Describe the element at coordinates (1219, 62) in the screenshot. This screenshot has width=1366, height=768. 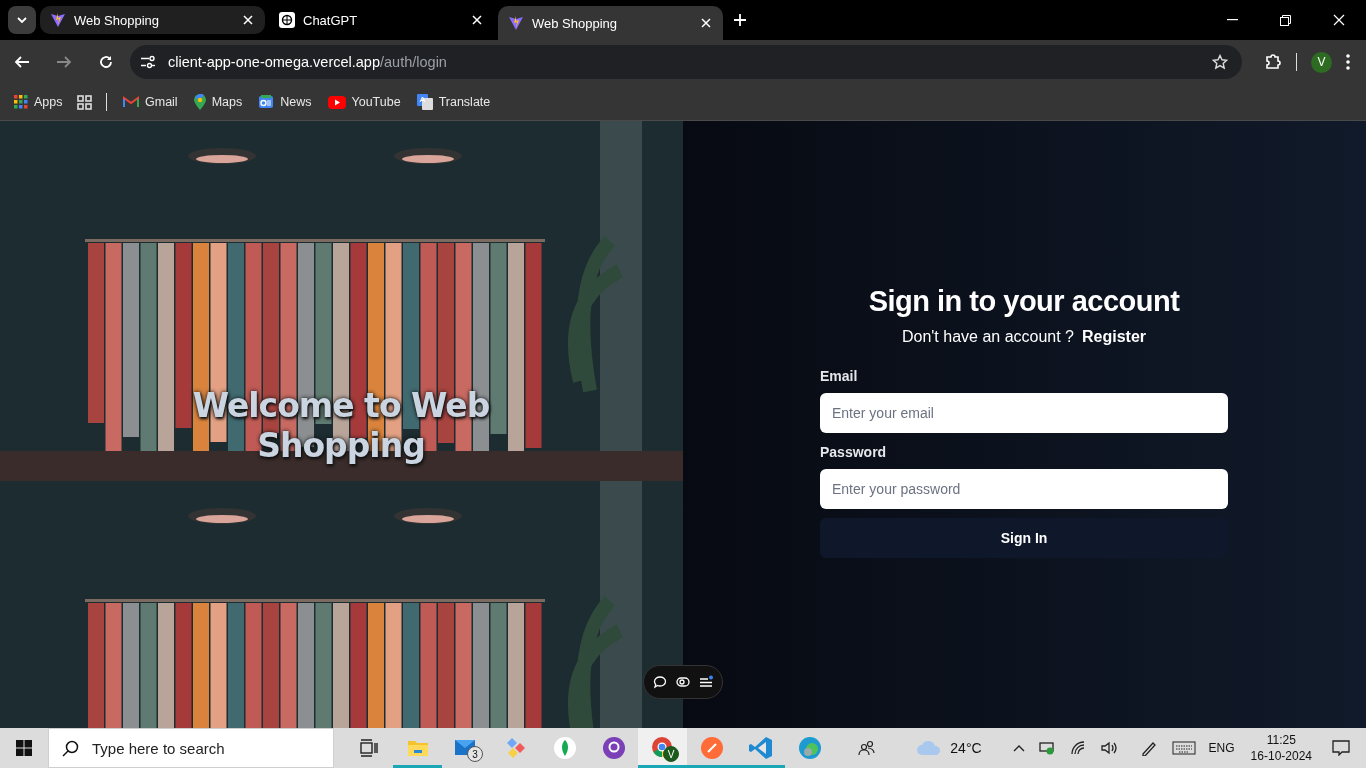
I see `bookmark-star-icon` at that location.